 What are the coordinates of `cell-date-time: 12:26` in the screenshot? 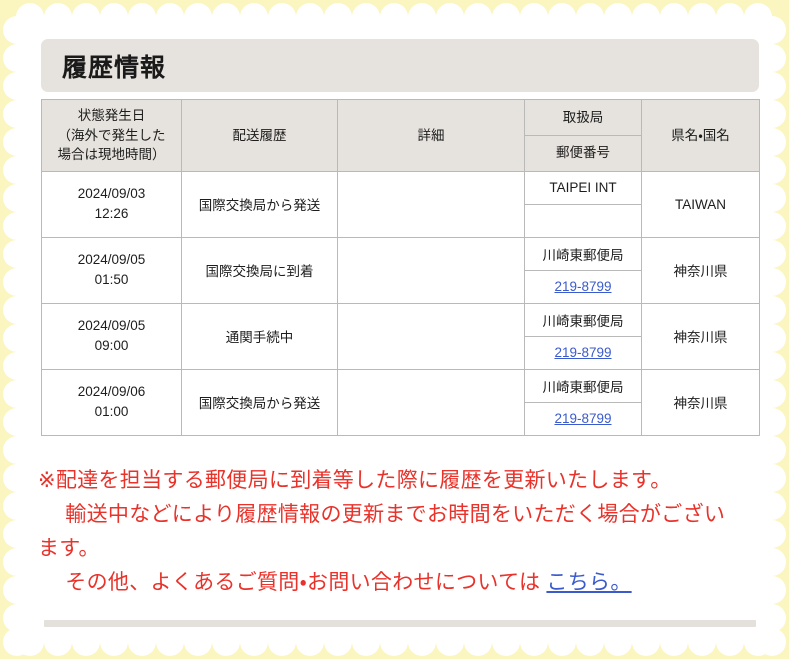 It's located at (111, 214).